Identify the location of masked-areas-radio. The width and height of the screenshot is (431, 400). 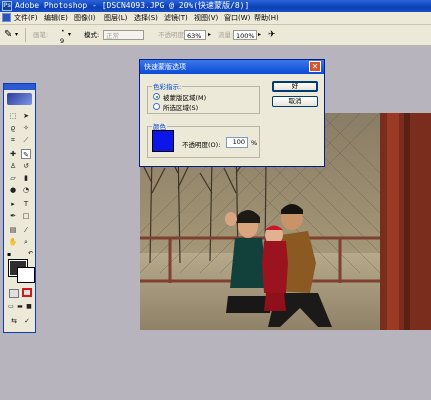
(156, 96).